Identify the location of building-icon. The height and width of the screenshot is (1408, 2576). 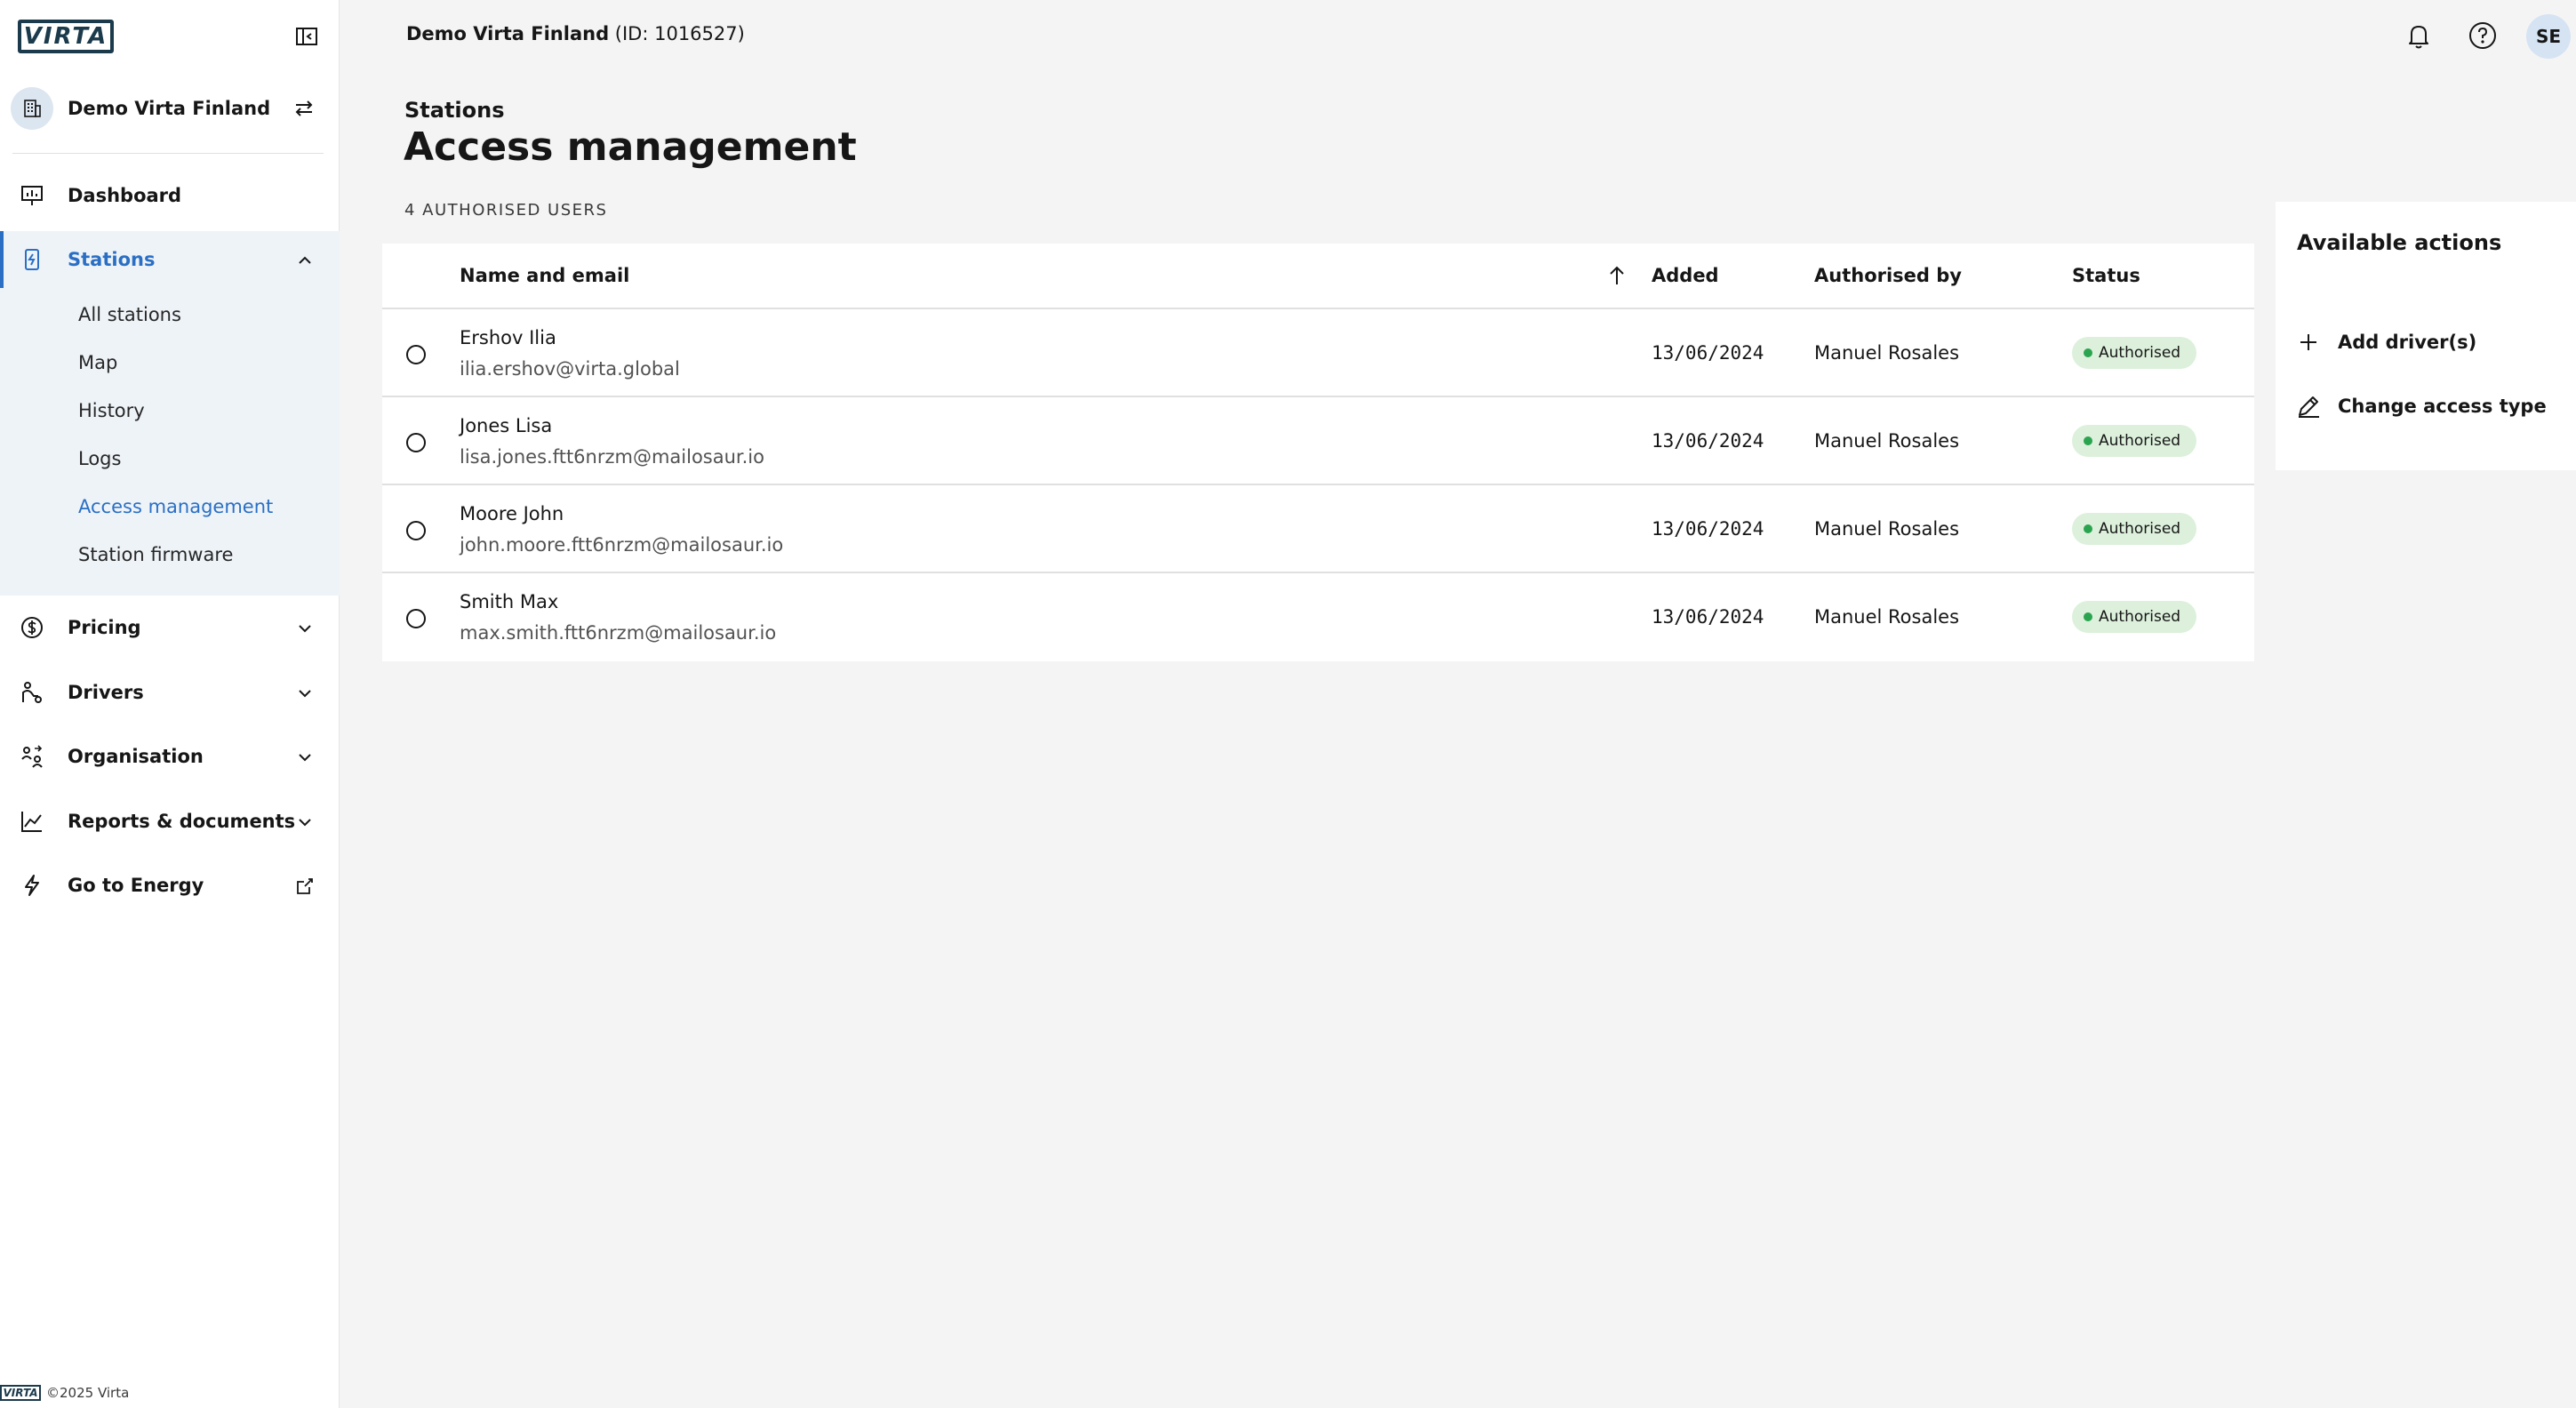
(32, 108).